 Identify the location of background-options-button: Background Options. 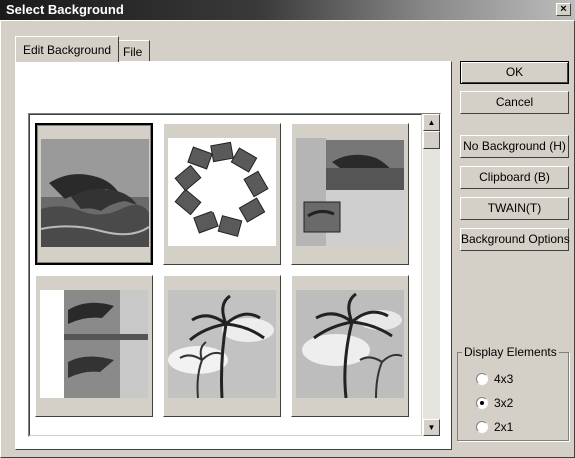
(515, 239).